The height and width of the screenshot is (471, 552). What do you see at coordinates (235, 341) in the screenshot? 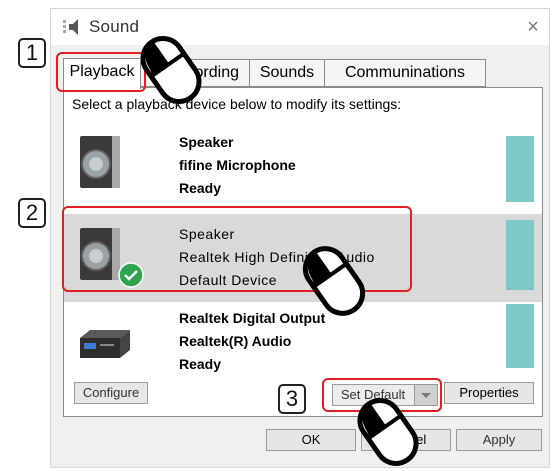
I see `device-description: Realtek(R) Audio` at bounding box center [235, 341].